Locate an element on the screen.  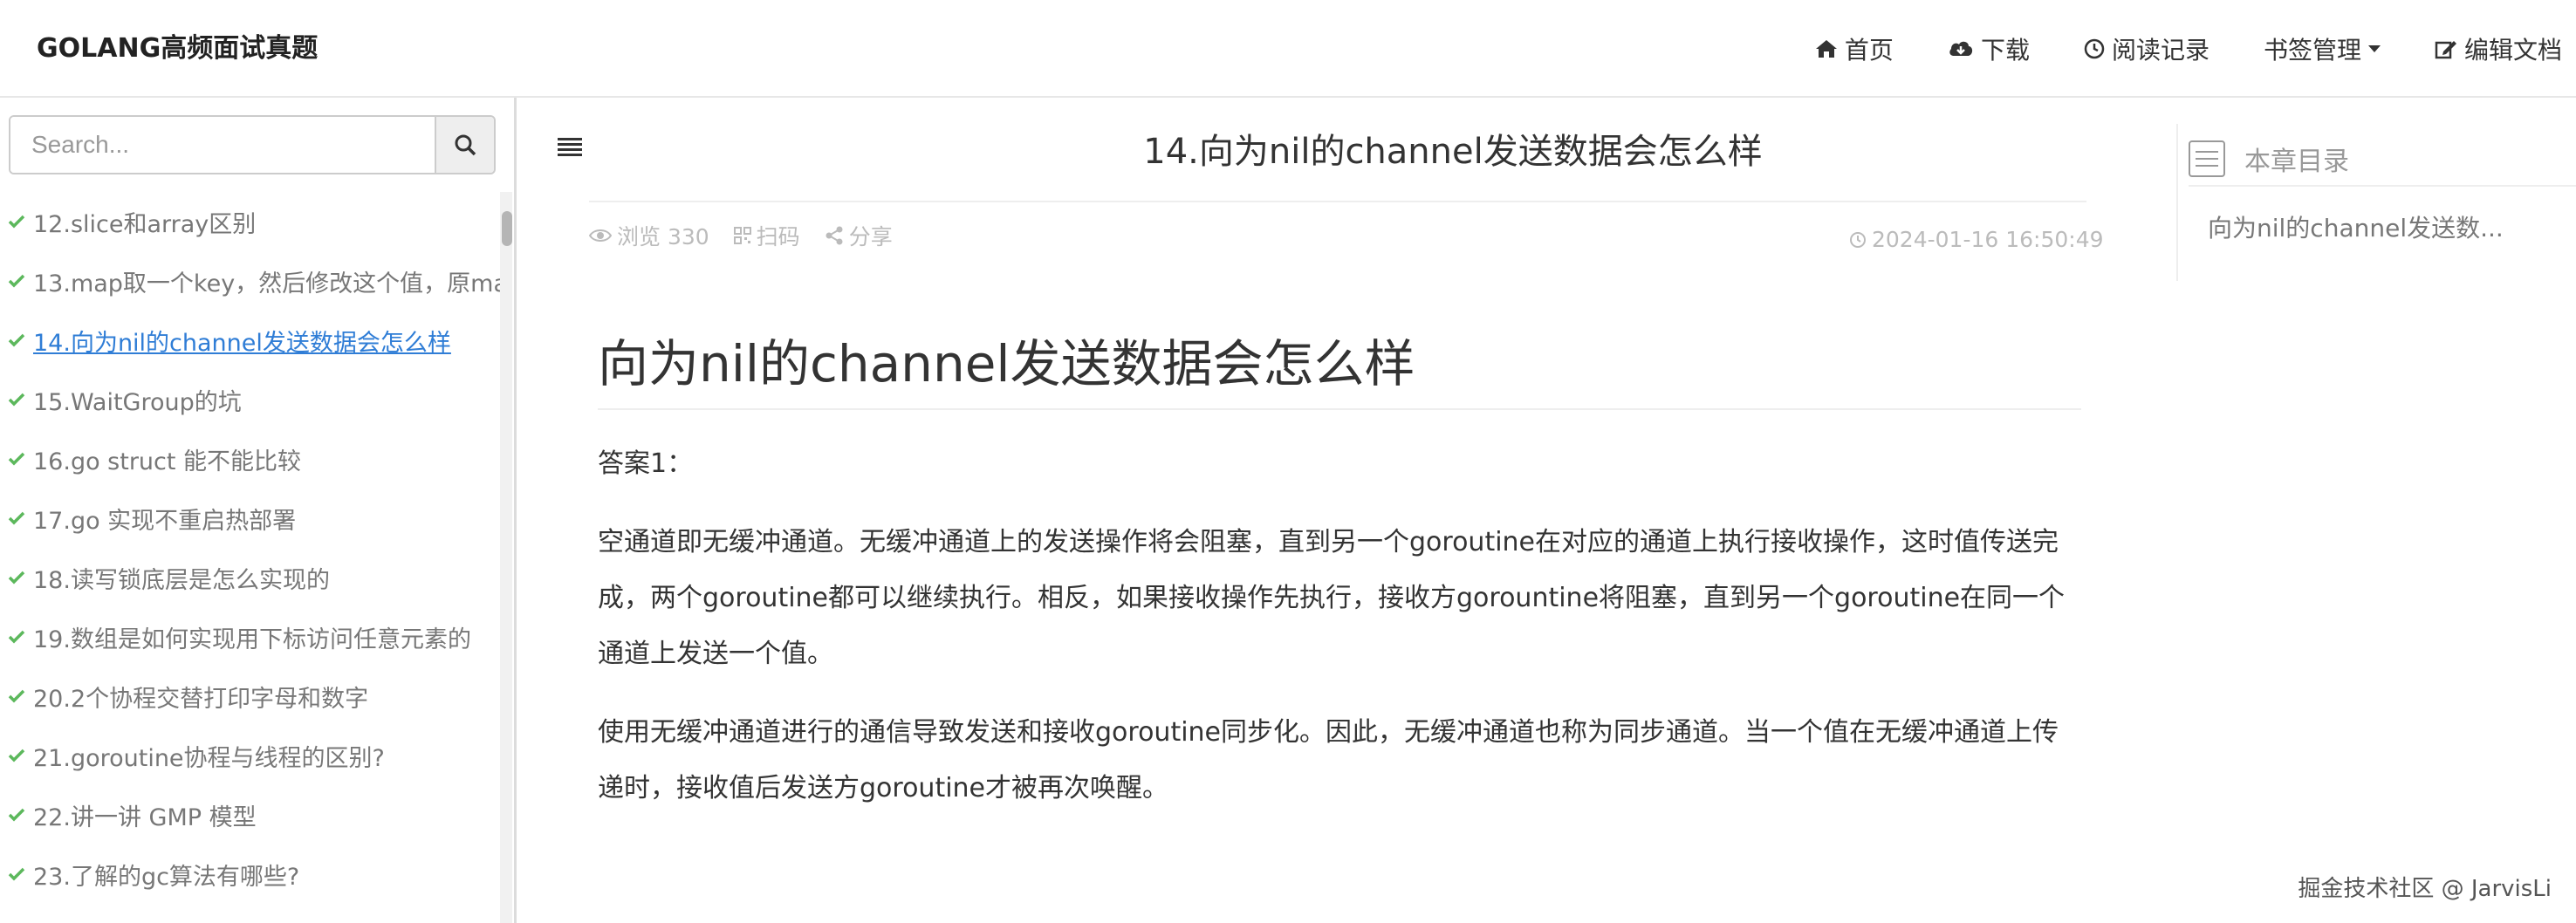
eye-icon is located at coordinates (601, 235).